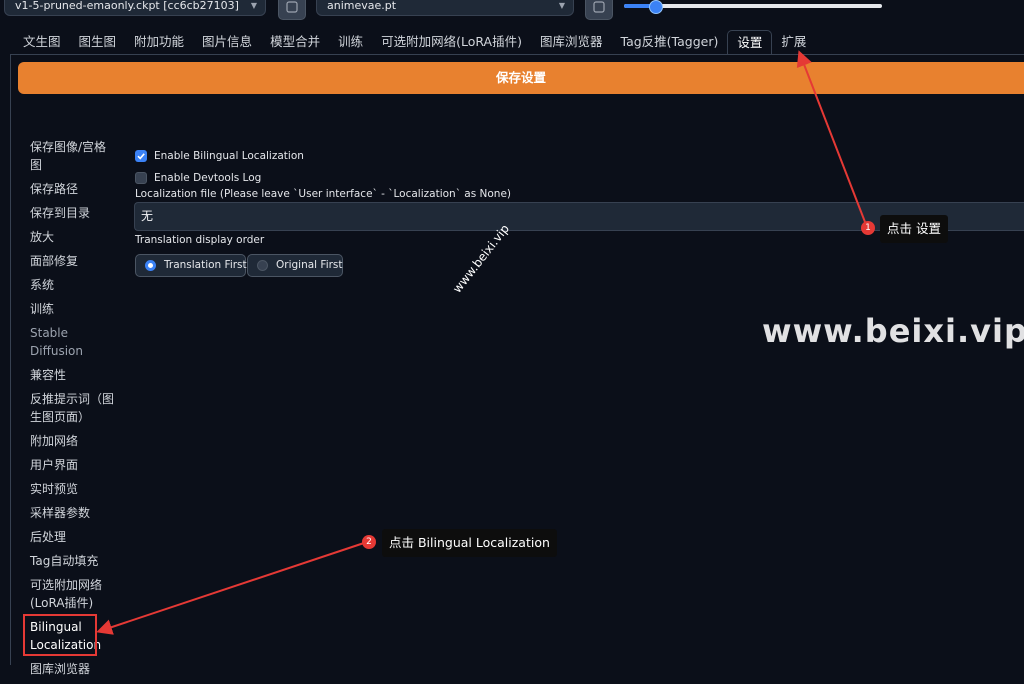 The height and width of the screenshot is (684, 1024). Describe the element at coordinates (262, 265) in the screenshot. I see `radio-unselected-icon` at that location.